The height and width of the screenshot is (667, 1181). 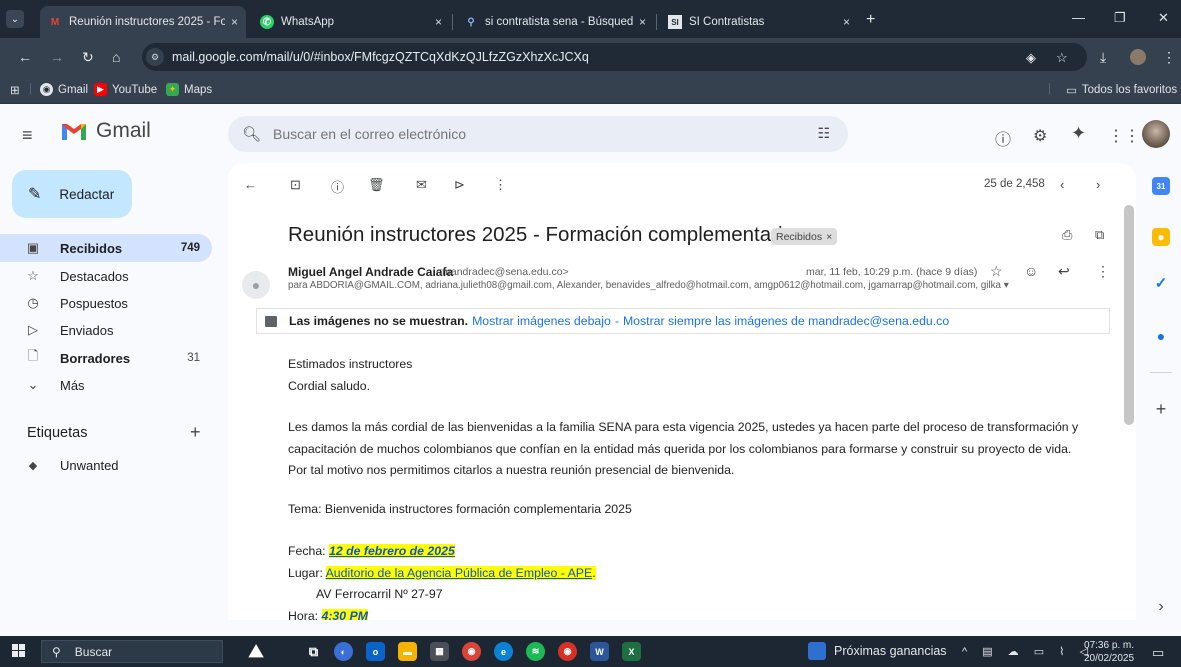 I want to click on recipients-dropdown-icon: ▾, so click(x=1006, y=285).